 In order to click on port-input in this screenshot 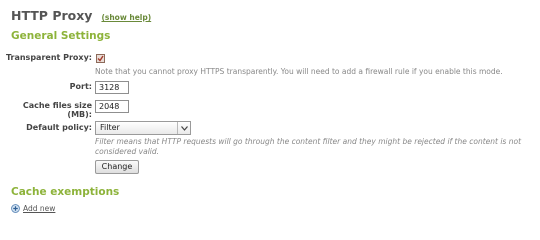, I will do `click(112, 87)`.